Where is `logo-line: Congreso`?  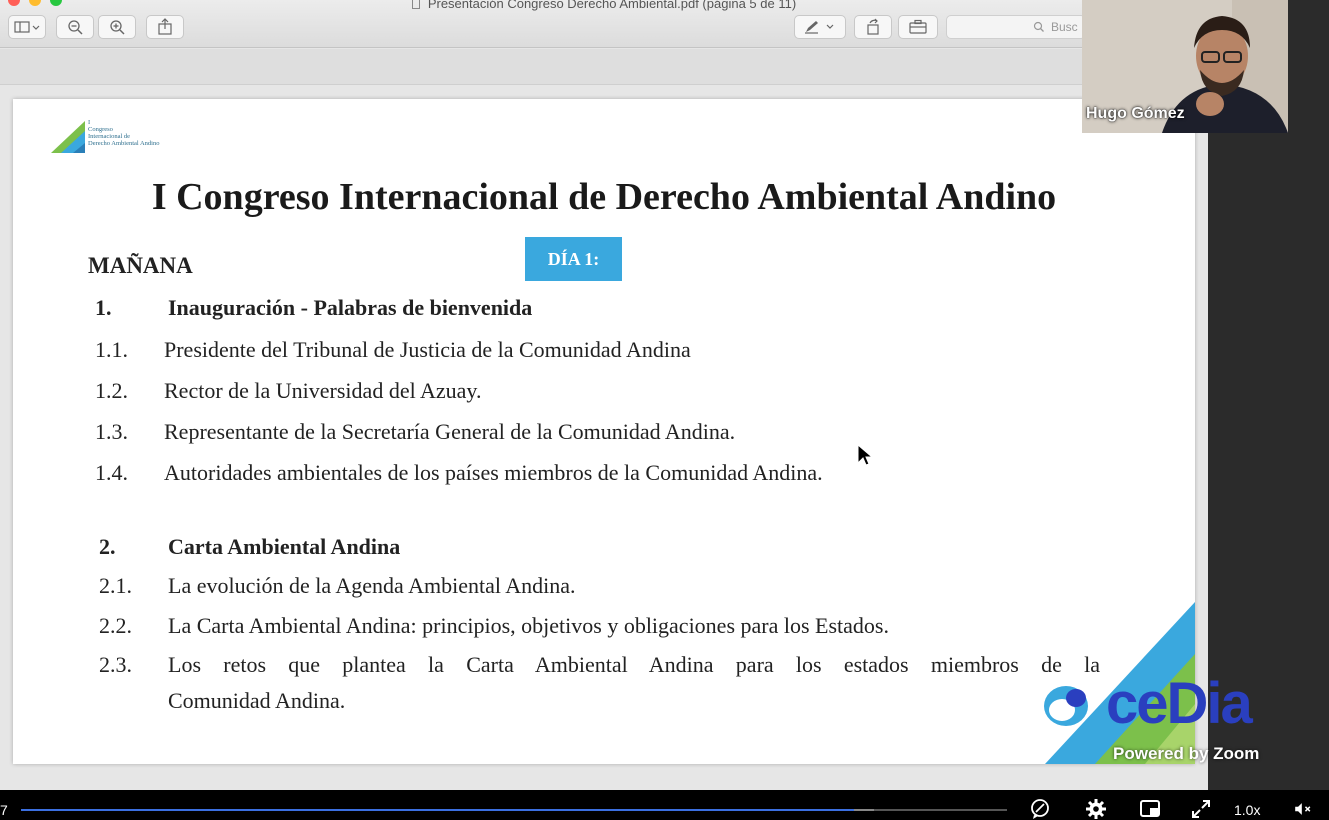
logo-line: Congreso is located at coordinates (100, 129).